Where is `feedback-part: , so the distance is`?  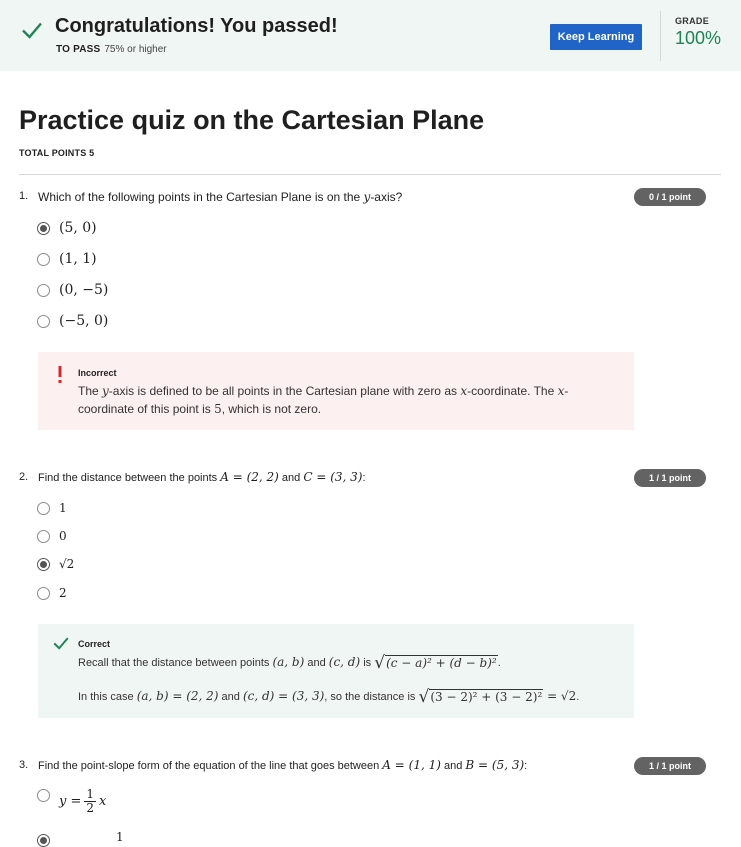
feedback-part: , so the distance is is located at coordinates (371, 697).